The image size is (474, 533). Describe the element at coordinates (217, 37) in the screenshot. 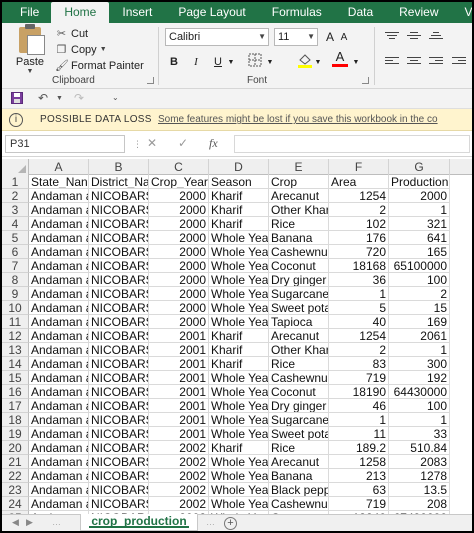

I see `font-name-select: Calibri ▼` at that location.